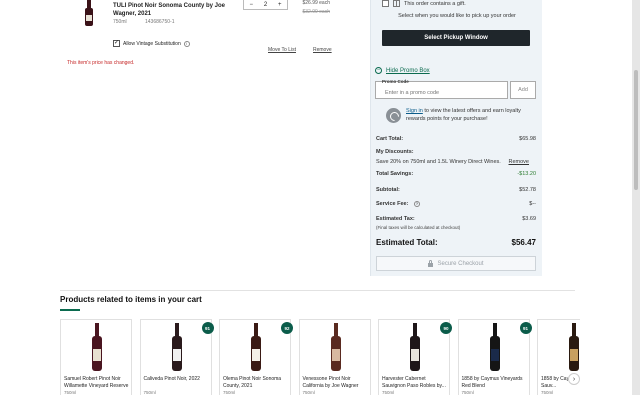  What do you see at coordinates (408, 71) in the screenshot?
I see `promo-toggle-label: Hide Promo Box` at bounding box center [408, 71].